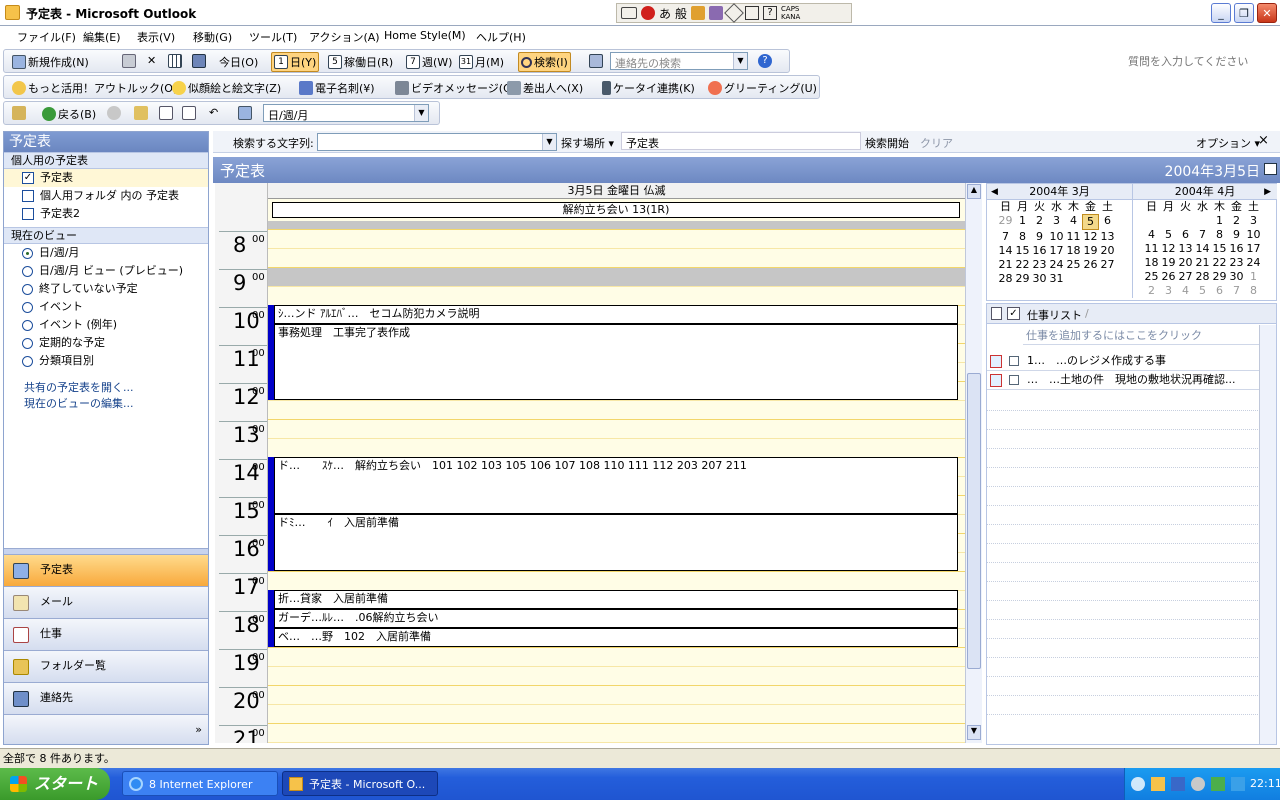 The width and height of the screenshot is (1280, 800). Describe the element at coordinates (106, 253) in the screenshot. I see `view-option-0: 日/週/月` at that location.